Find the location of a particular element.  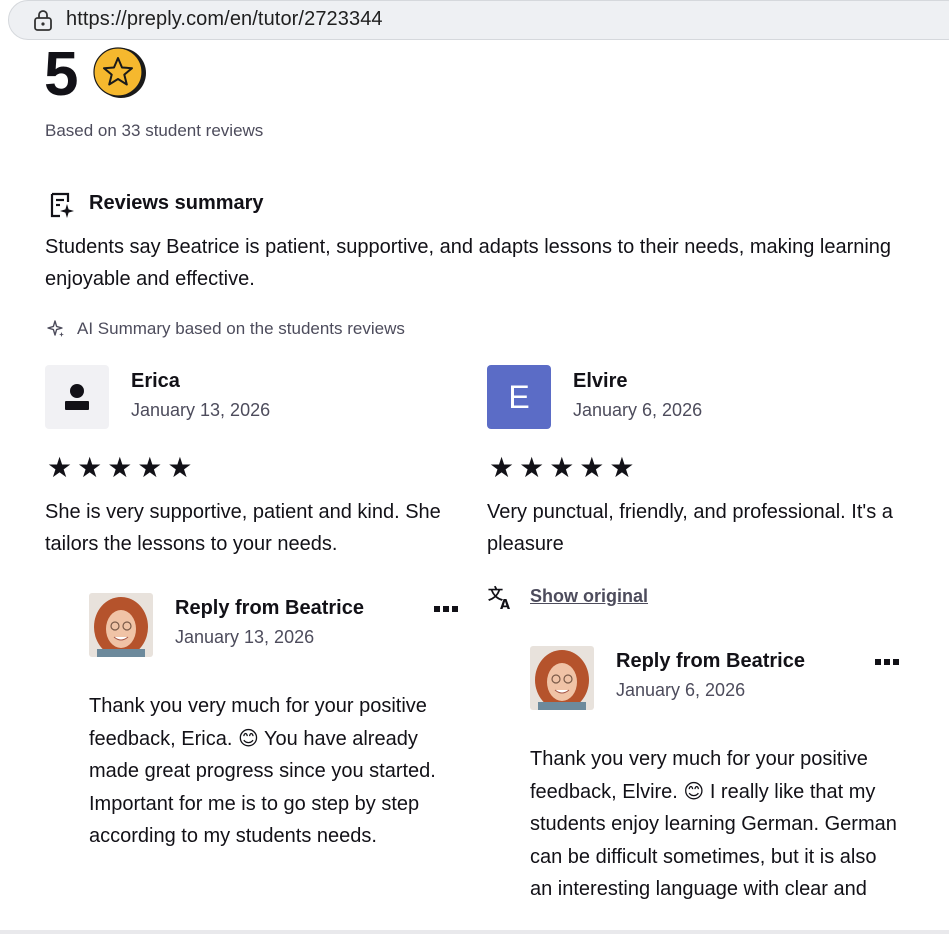

reply-date: January 6, 2026 is located at coordinates (681, 690).